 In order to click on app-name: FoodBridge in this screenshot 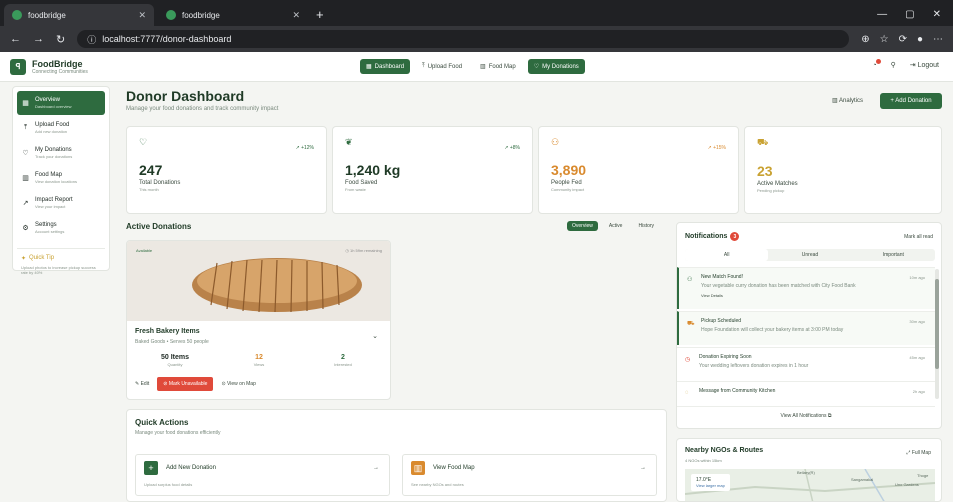, I will do `click(57, 63)`.